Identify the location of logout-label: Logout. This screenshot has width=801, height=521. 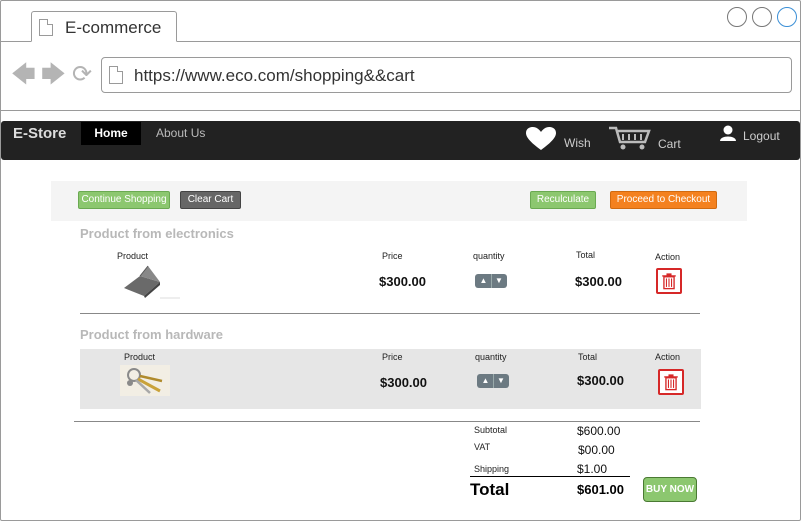
(761, 136).